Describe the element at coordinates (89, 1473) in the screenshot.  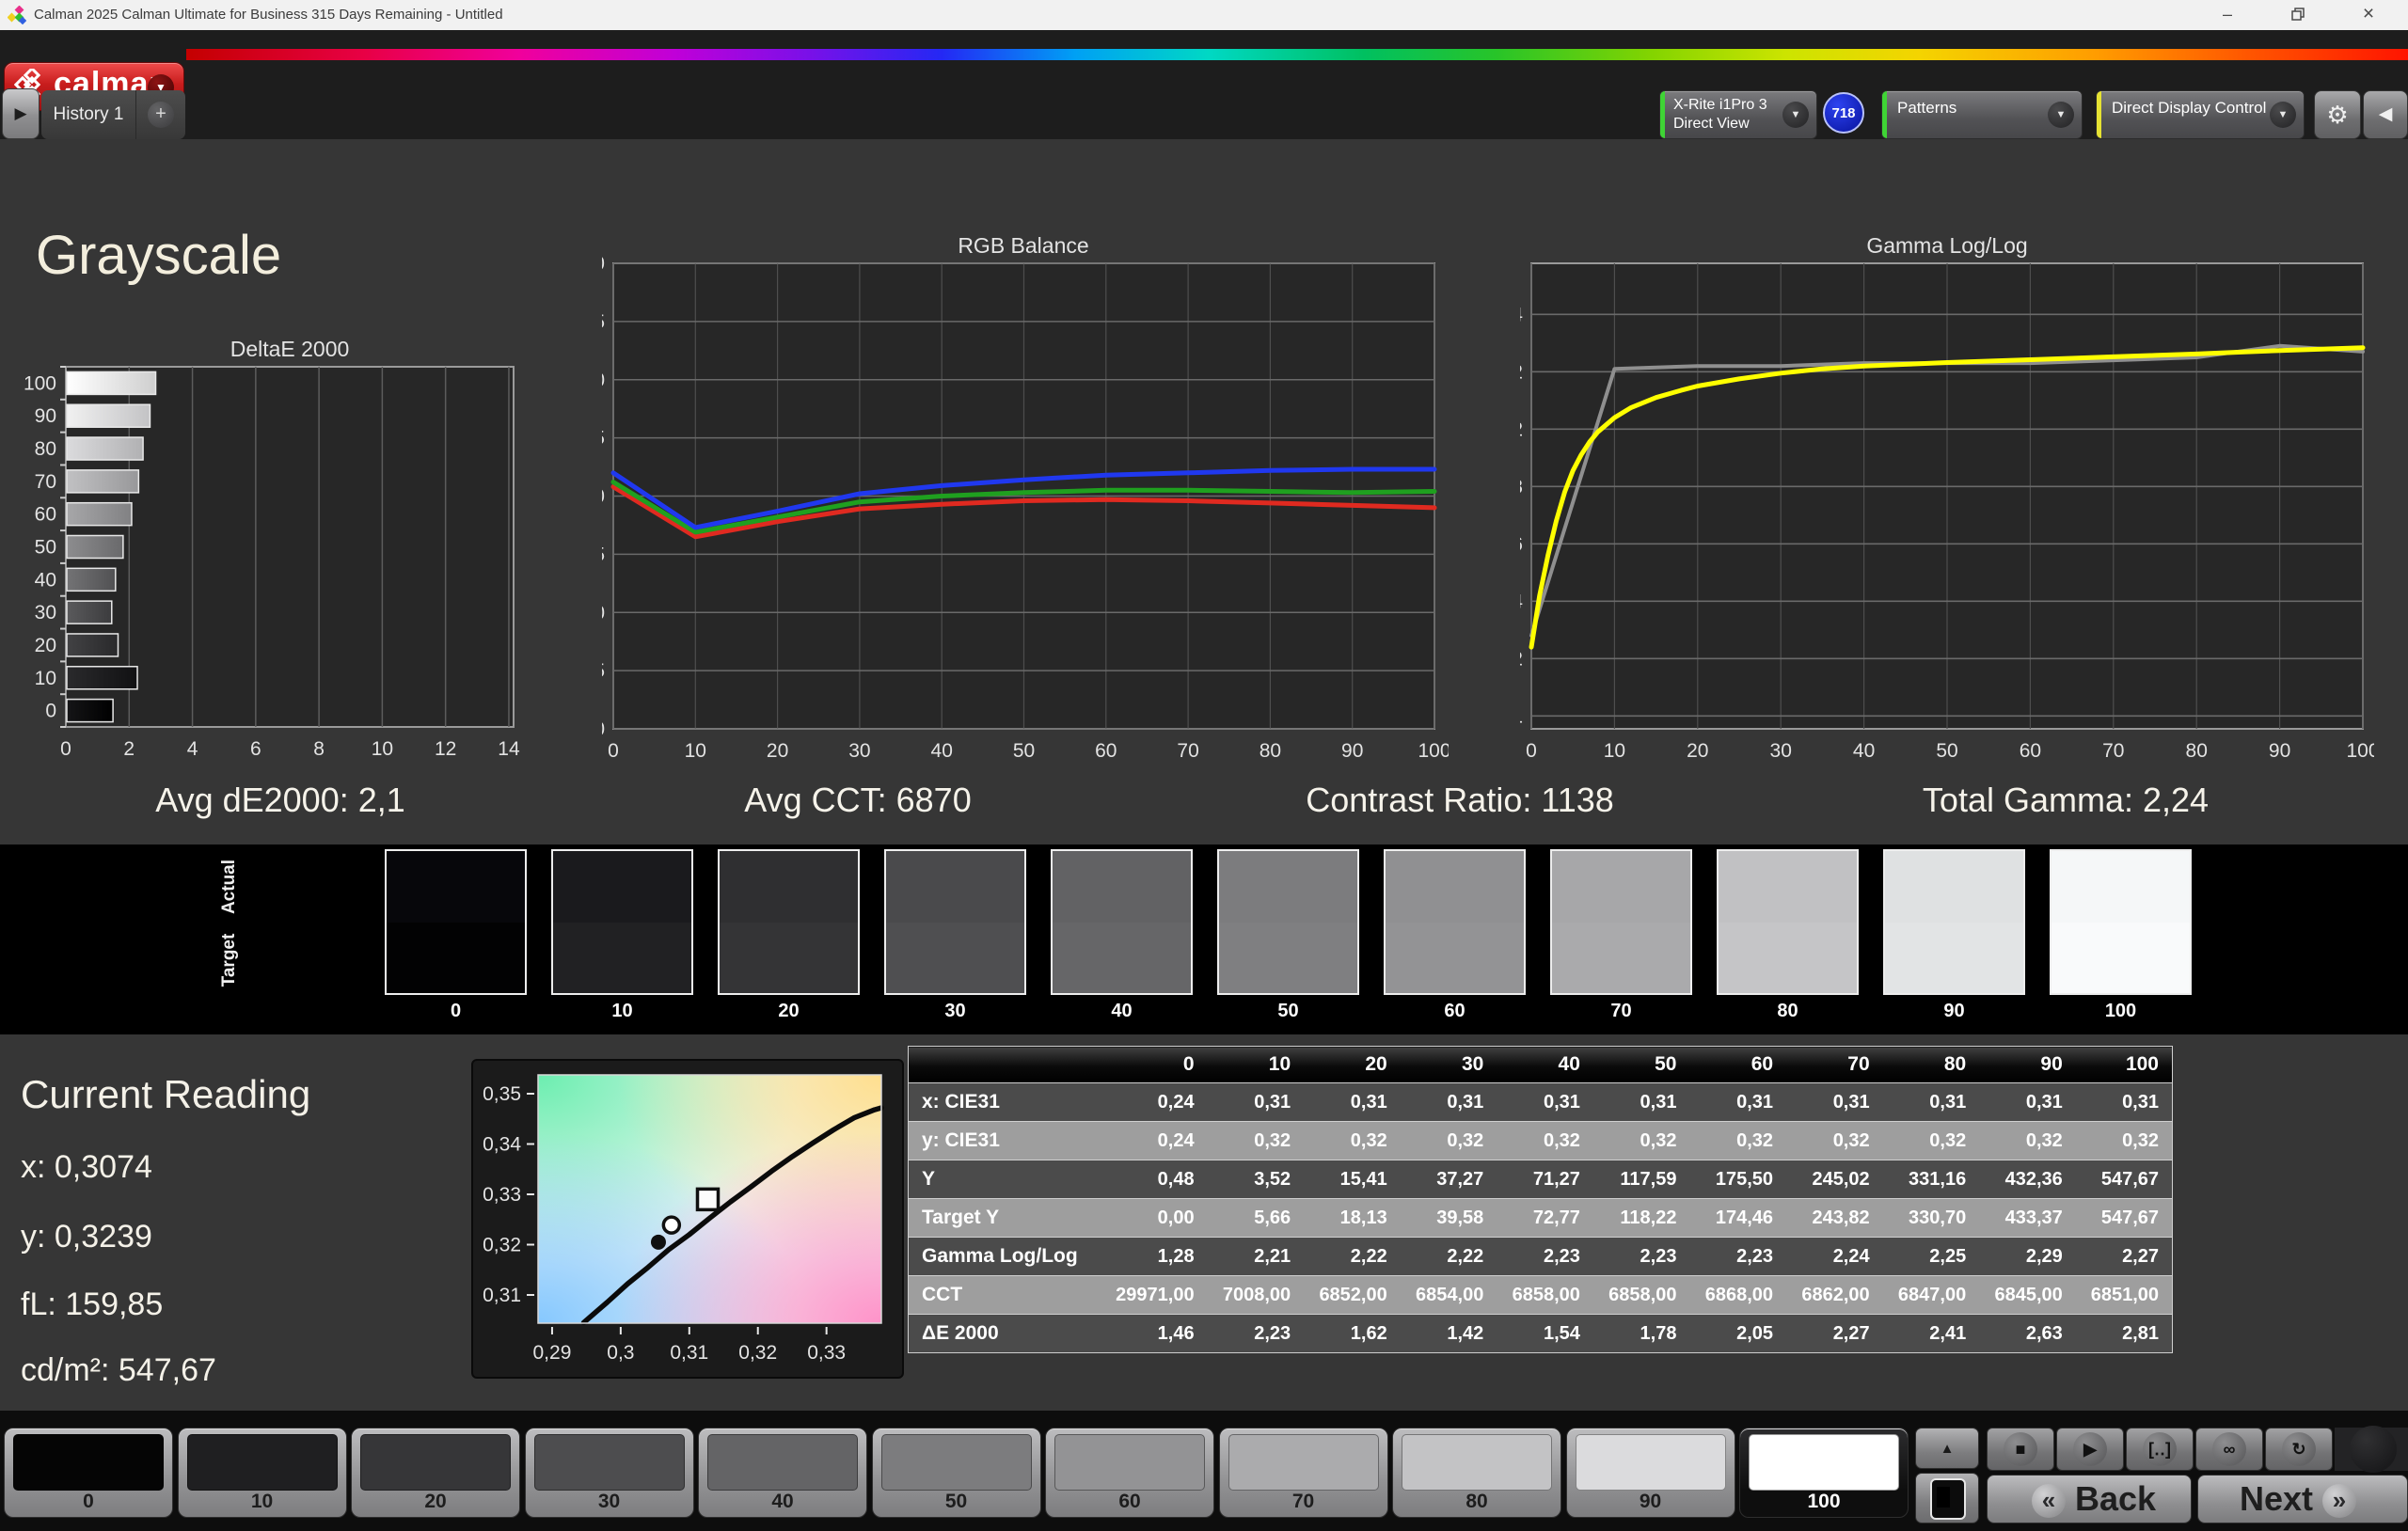
I see `pattern-button-0: 0` at that location.